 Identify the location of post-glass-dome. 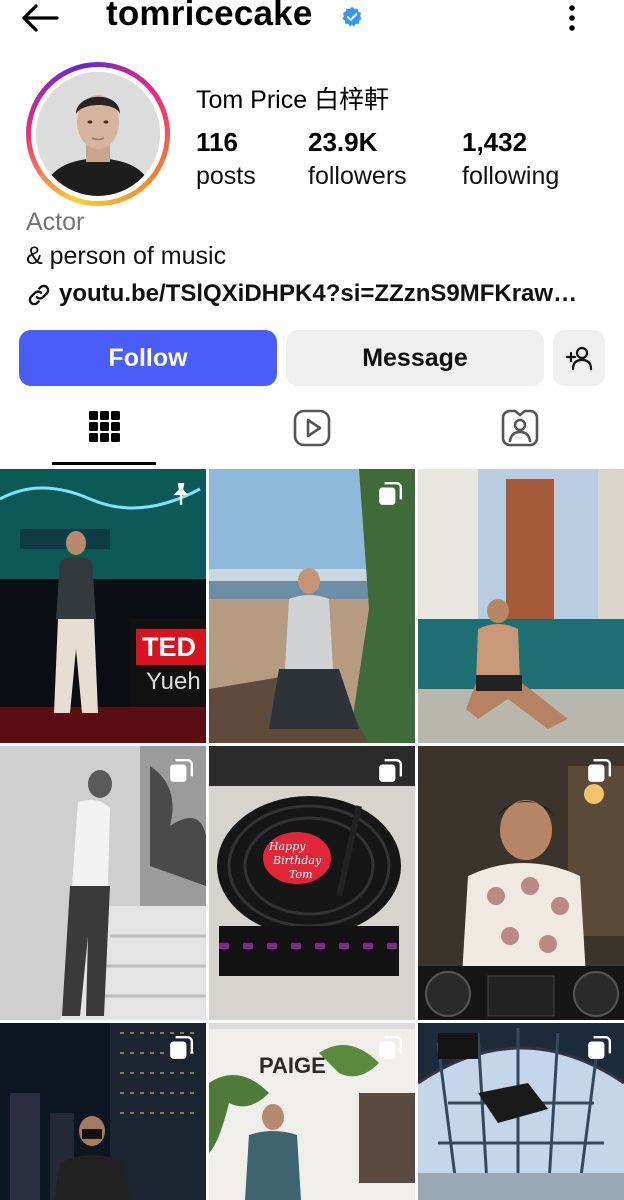
(521, 1111).